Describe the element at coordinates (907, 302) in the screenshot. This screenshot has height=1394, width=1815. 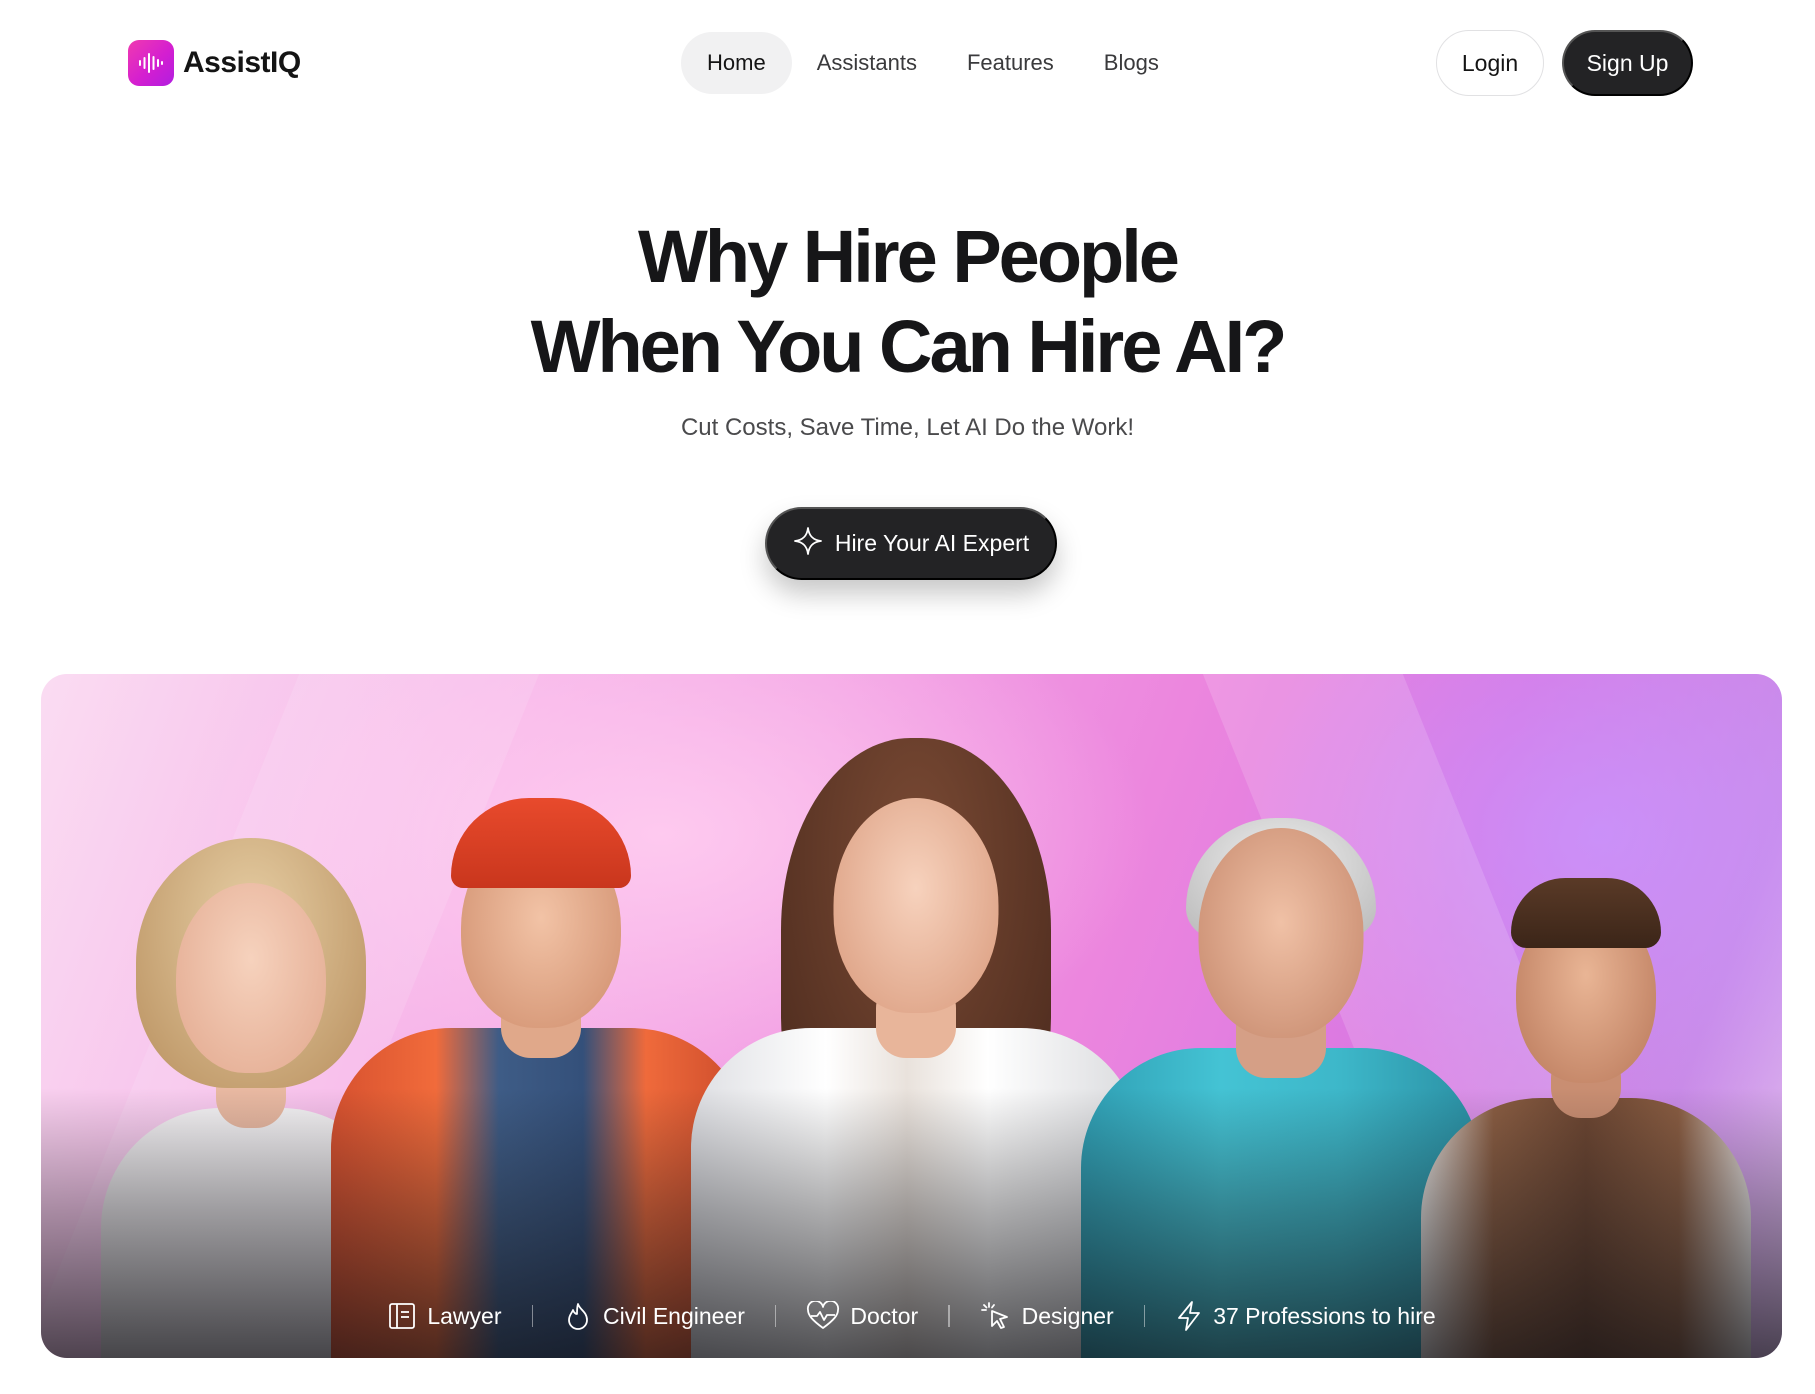
I see `hero-title: Why Hire People When You Can Hire AI?` at that location.